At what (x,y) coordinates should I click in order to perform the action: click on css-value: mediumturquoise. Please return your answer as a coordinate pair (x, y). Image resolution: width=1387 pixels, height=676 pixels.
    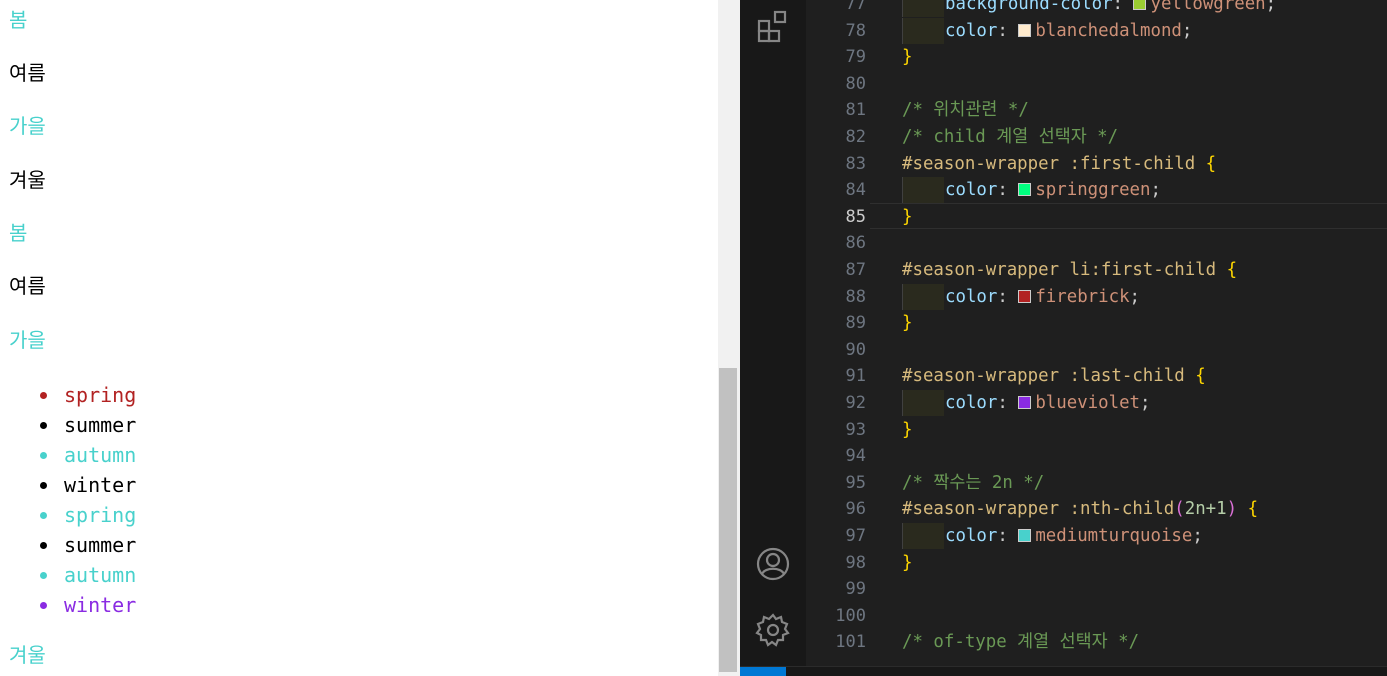
    Looking at the image, I should click on (1114, 536).